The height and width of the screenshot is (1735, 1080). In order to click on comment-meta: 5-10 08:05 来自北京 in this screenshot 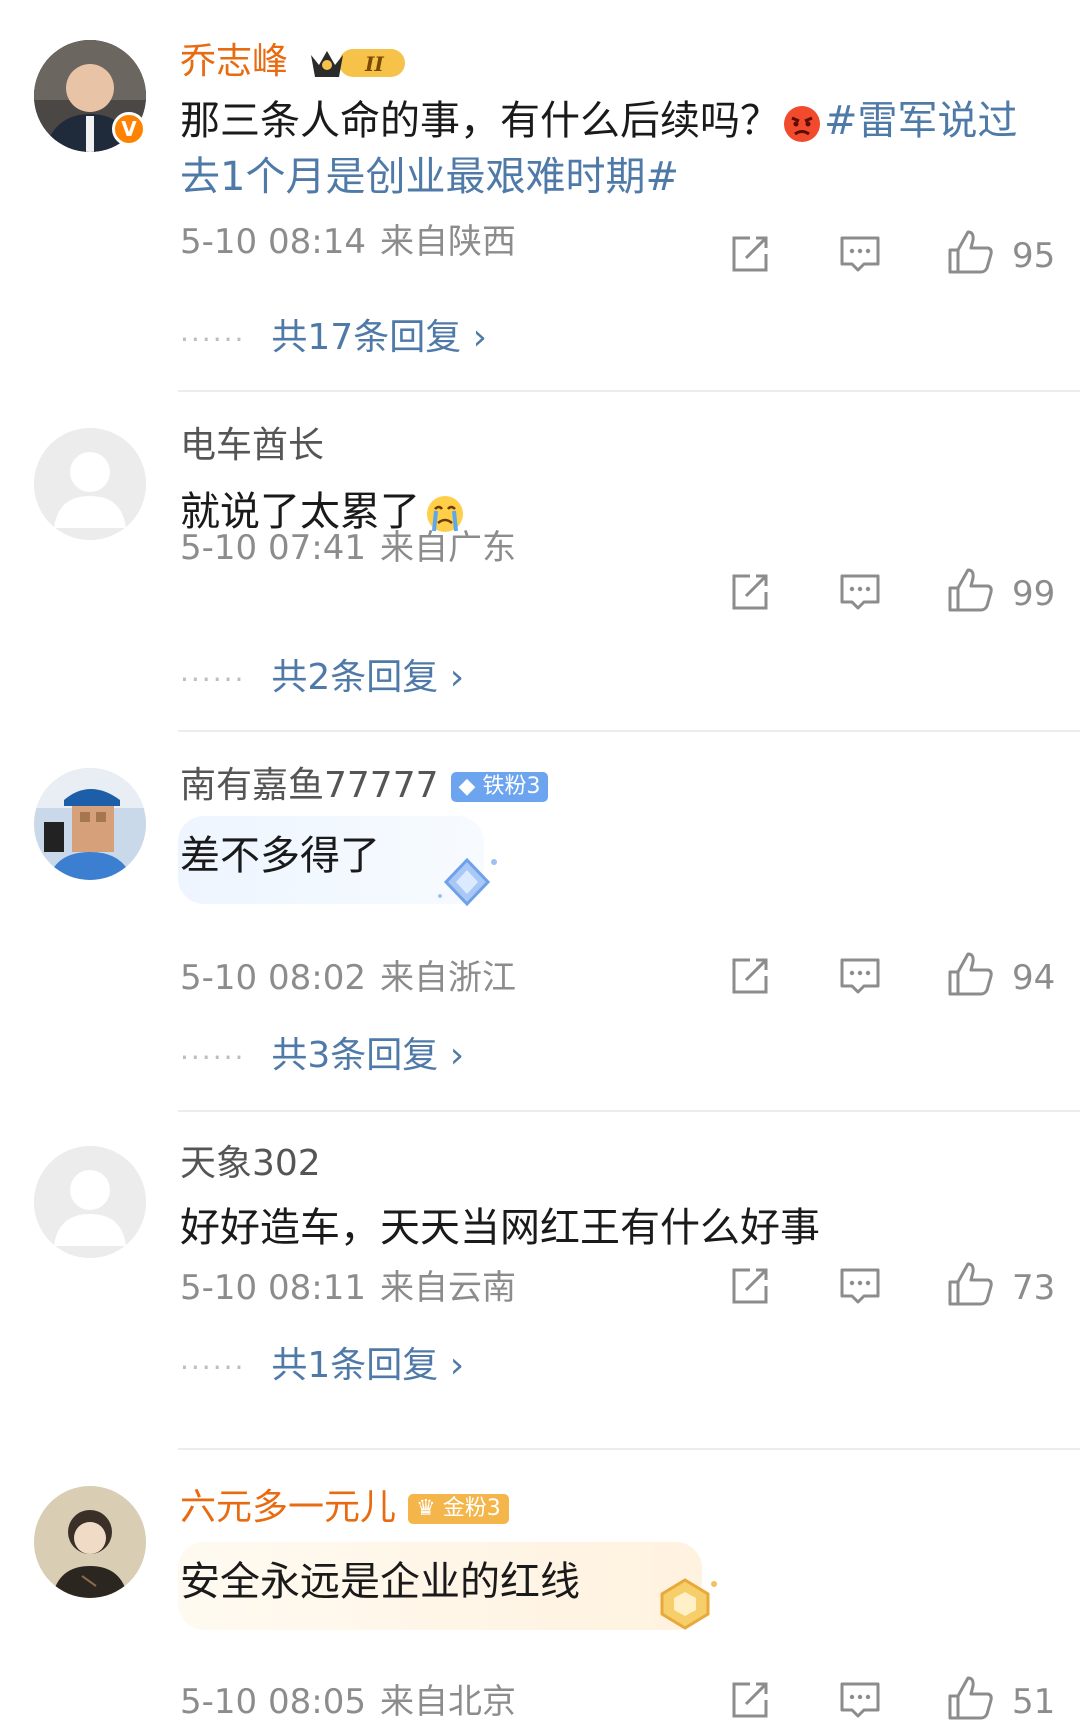, I will do `click(348, 1698)`.